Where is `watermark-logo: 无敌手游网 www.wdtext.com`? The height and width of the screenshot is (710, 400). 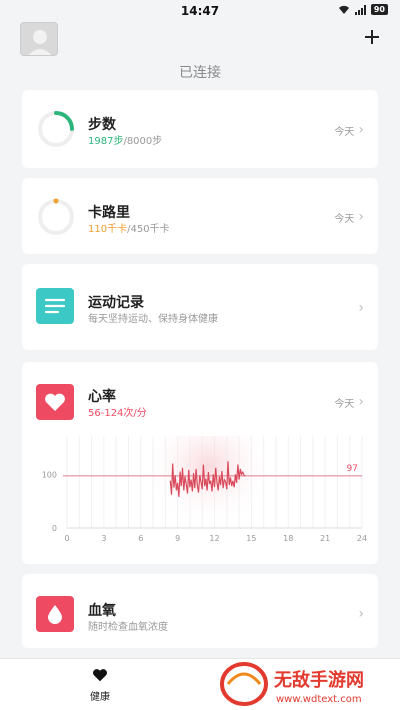 watermark-logo: 无敌手游网 www.wdtext.com is located at coordinates (304, 683).